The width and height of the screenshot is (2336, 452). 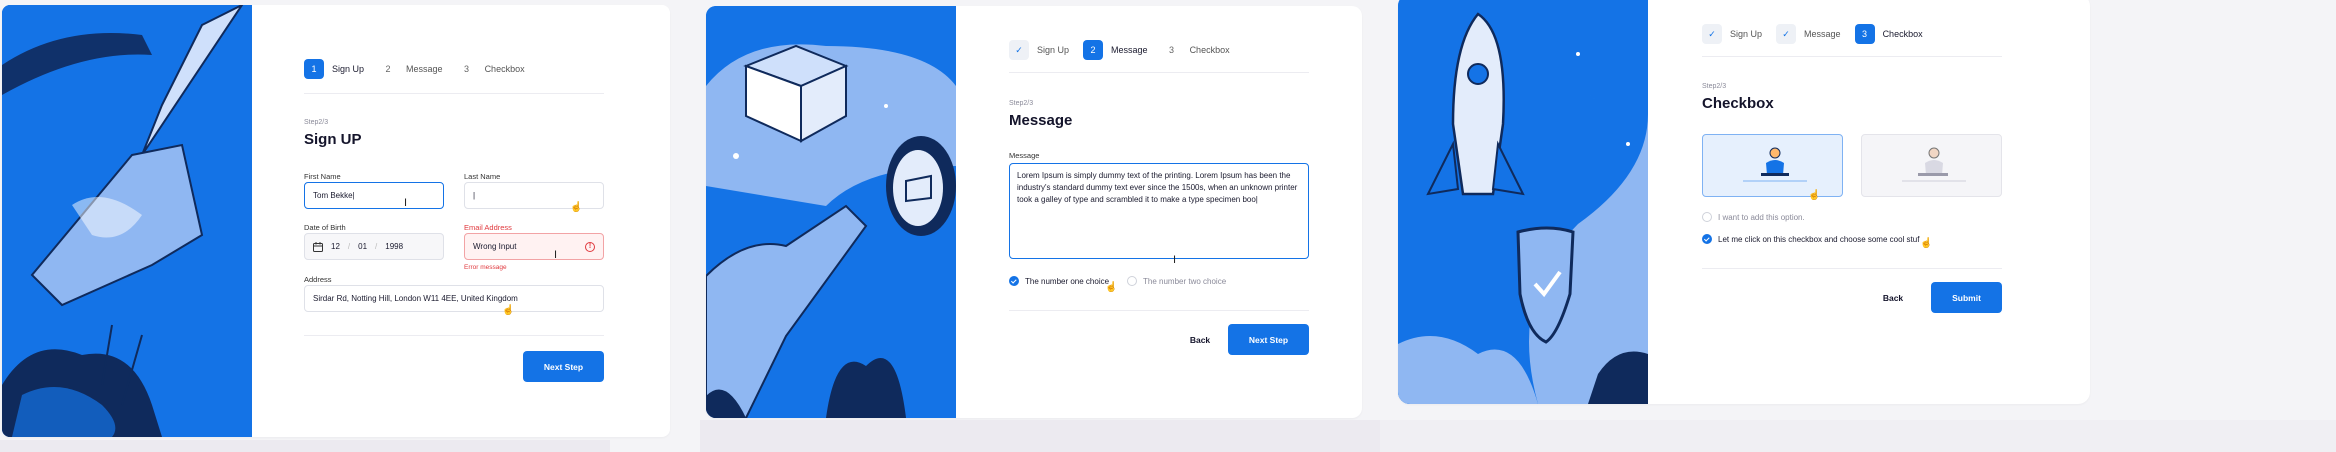 I want to click on error-icon: !, so click(x=590, y=246).